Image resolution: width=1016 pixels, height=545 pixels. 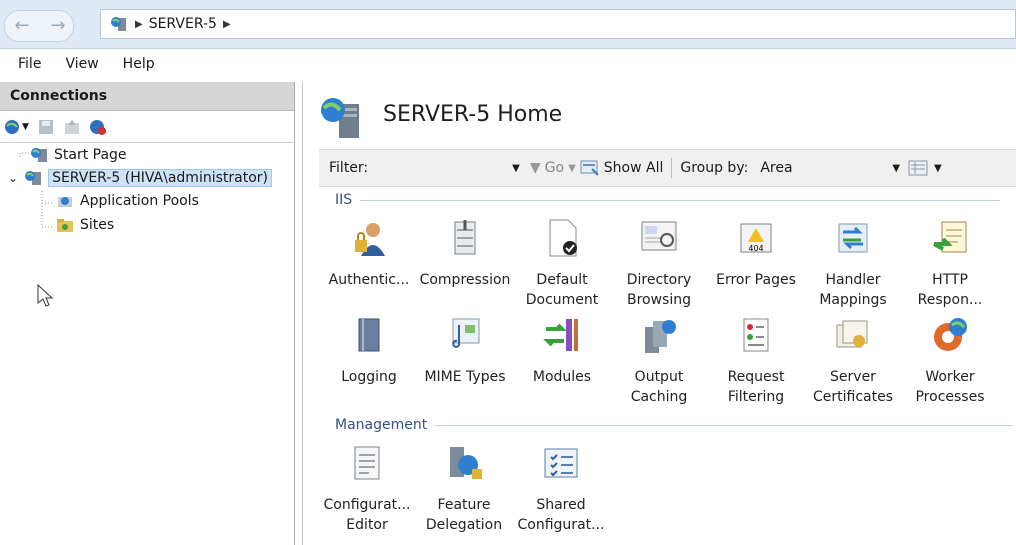 What do you see at coordinates (853, 280) in the screenshot?
I see `feature-label-line1: Handler` at bounding box center [853, 280].